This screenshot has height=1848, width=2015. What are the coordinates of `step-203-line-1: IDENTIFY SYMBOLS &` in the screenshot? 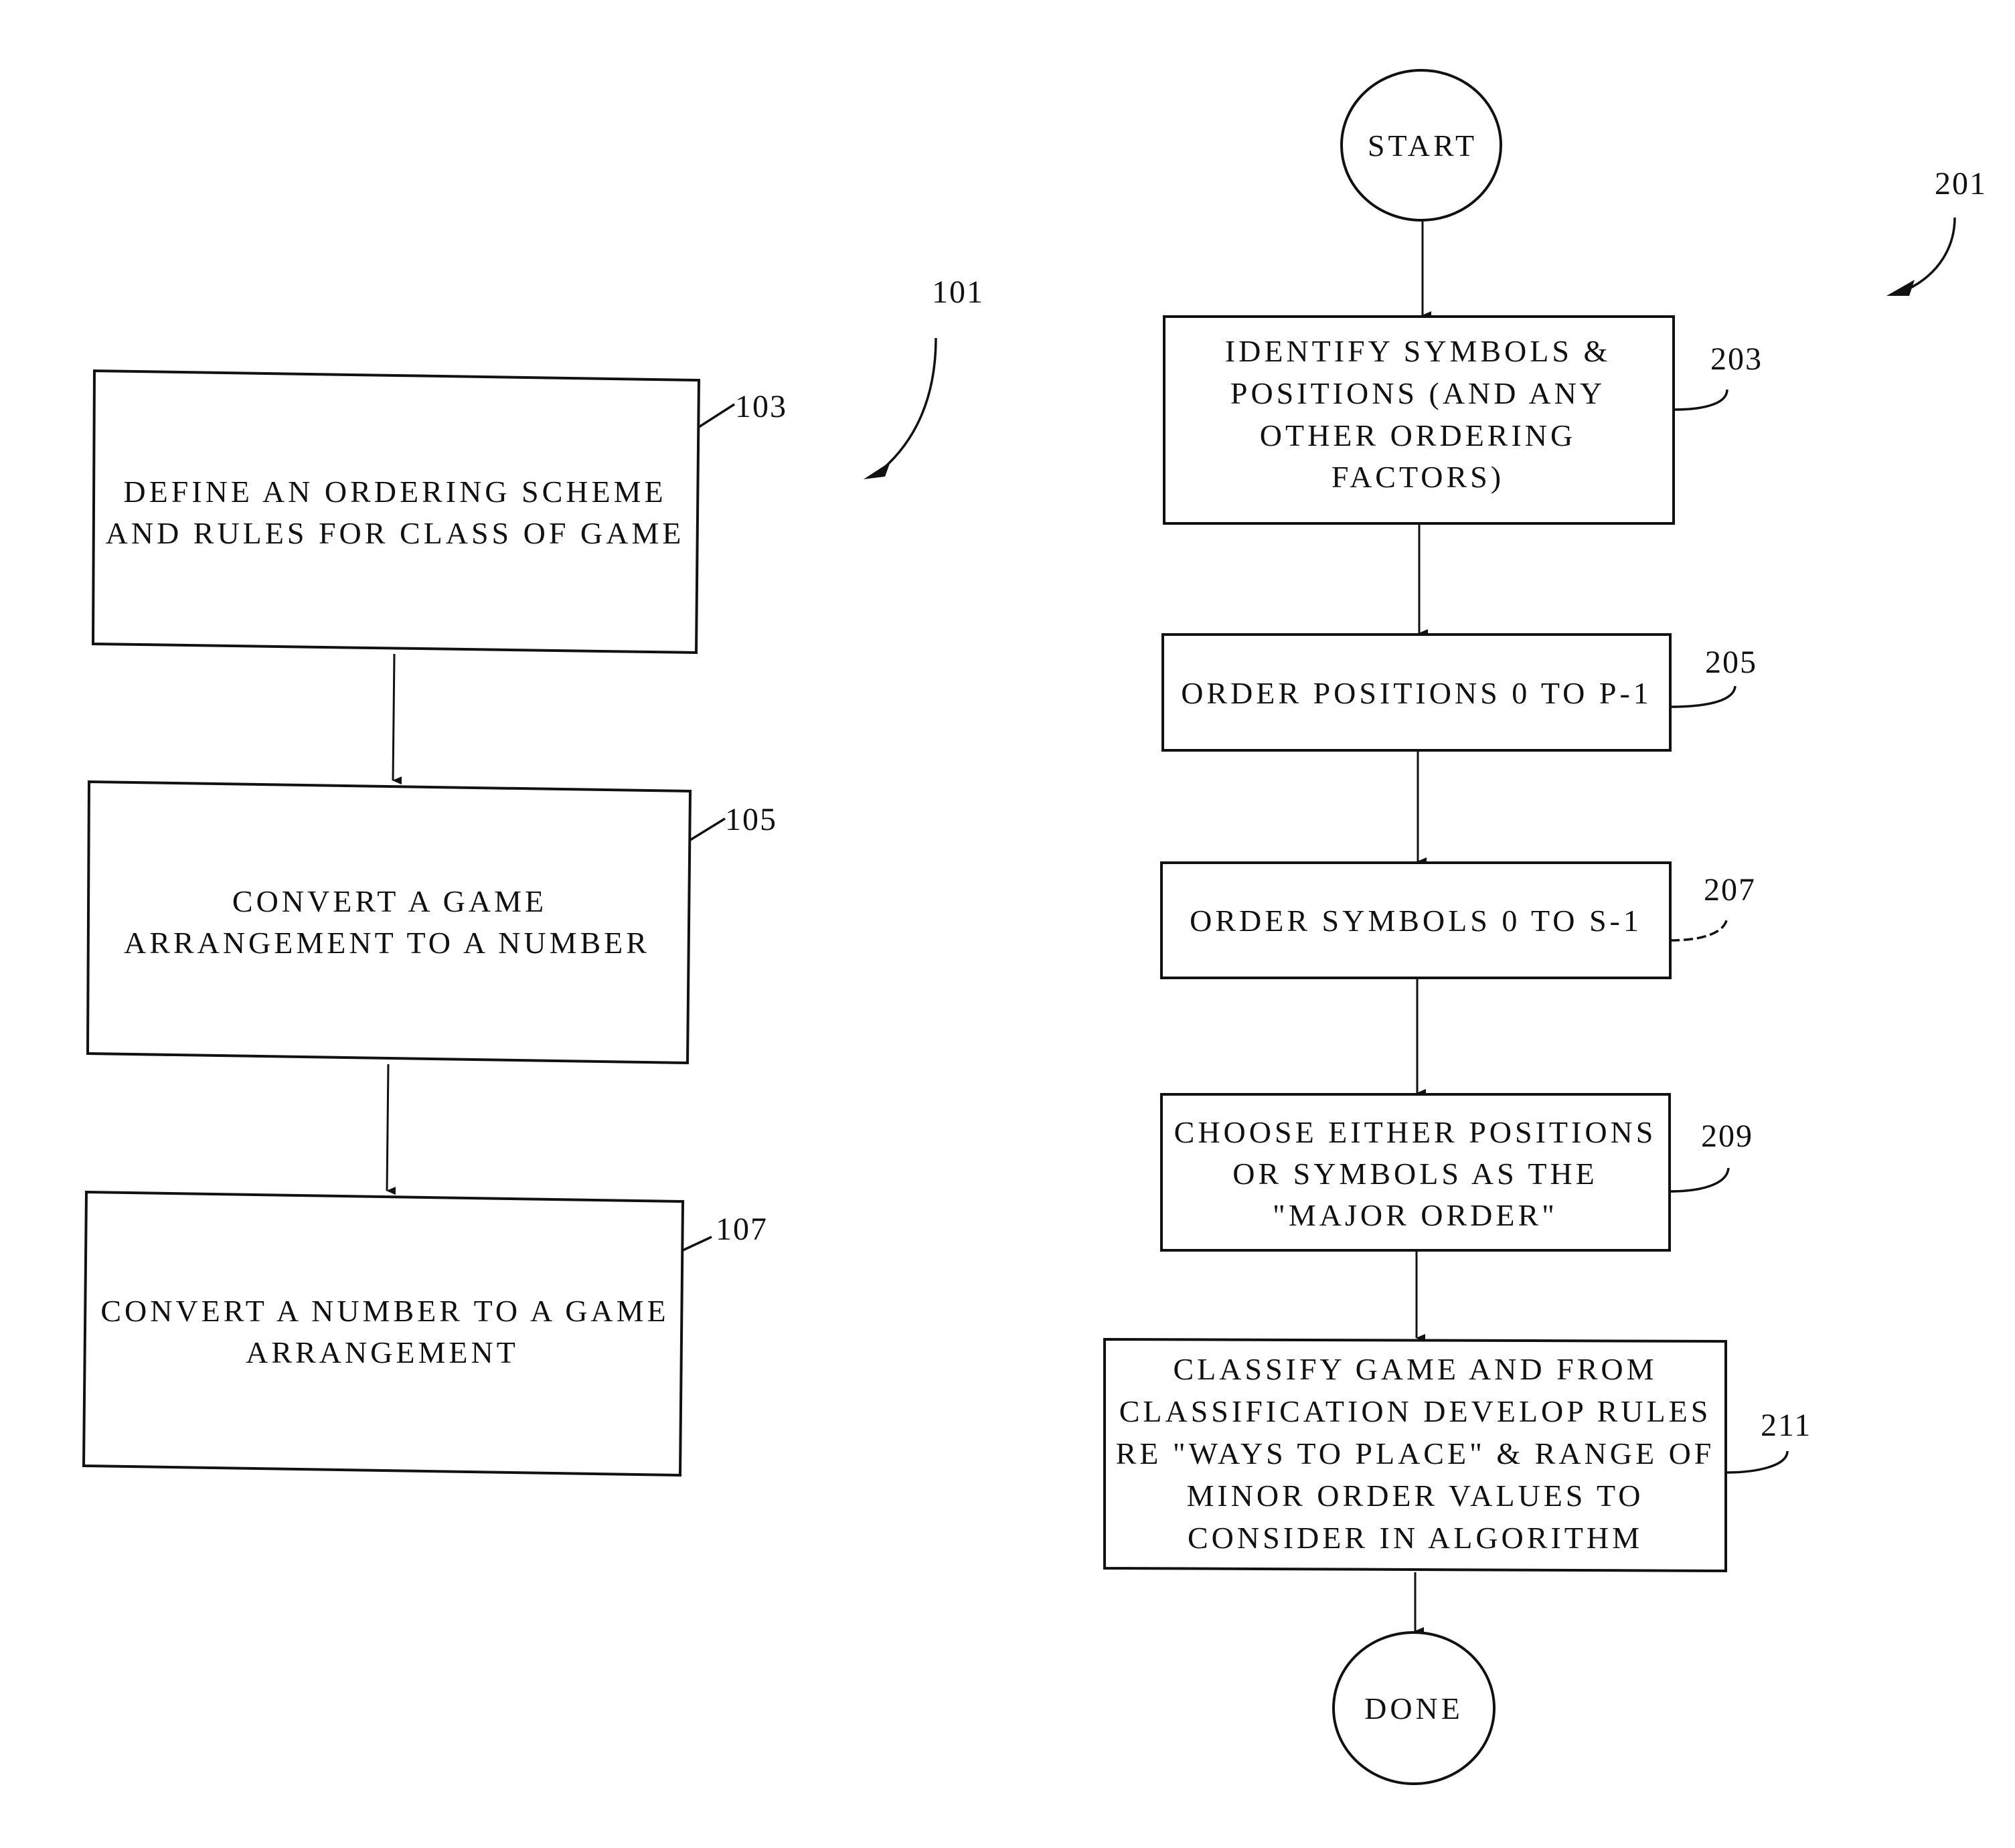 It's located at (1418, 351).